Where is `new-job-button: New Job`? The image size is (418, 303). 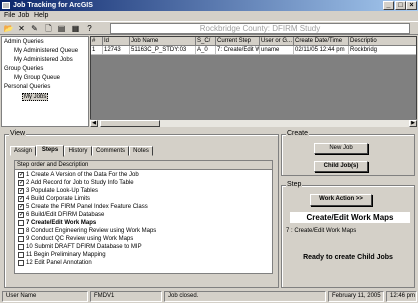 new-job-button: New Job is located at coordinates (341, 148).